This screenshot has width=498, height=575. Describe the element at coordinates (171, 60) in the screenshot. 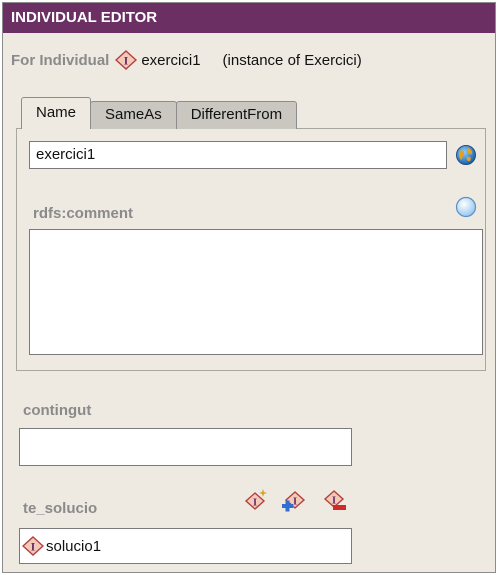

I see `individual-name: exercici1` at that location.